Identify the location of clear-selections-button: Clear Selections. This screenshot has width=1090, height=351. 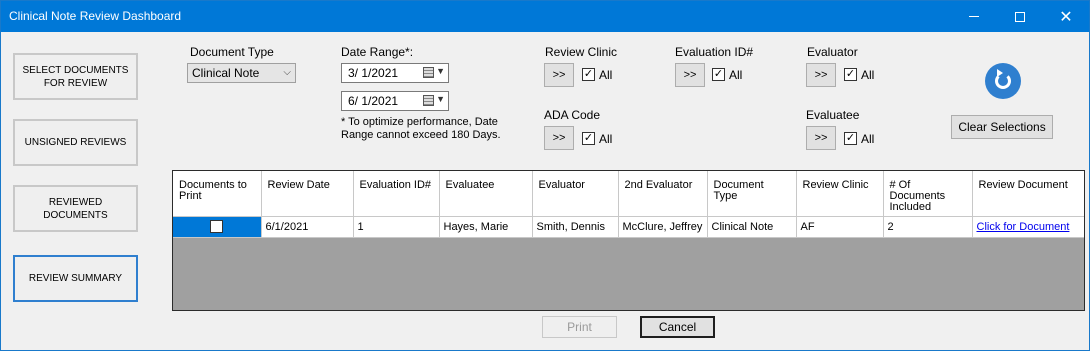
(1002, 127).